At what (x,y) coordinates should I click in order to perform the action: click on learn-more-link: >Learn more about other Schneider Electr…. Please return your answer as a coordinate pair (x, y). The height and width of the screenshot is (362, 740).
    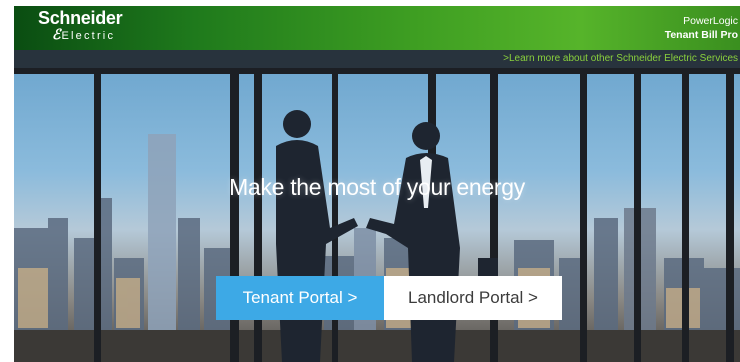
    Looking at the image, I should click on (620, 59).